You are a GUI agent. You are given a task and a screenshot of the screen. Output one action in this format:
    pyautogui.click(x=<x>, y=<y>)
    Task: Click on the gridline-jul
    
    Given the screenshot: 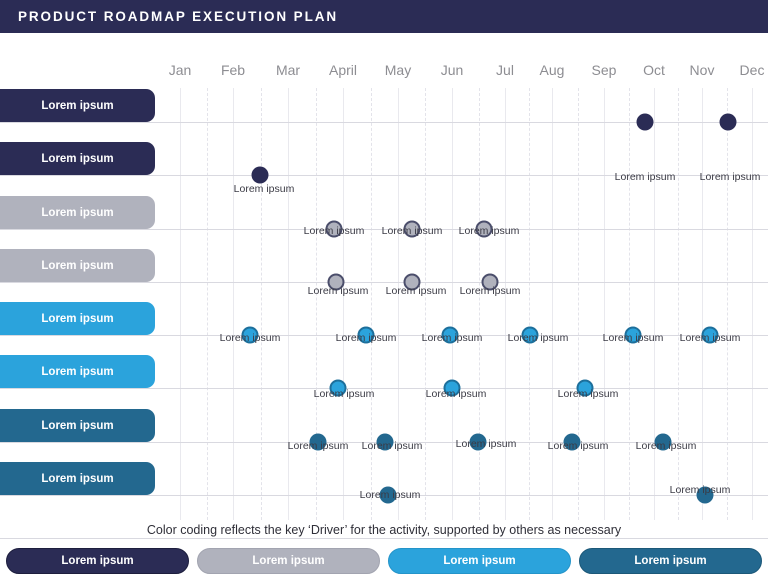 What is the action you would take?
    pyautogui.click(x=505, y=304)
    